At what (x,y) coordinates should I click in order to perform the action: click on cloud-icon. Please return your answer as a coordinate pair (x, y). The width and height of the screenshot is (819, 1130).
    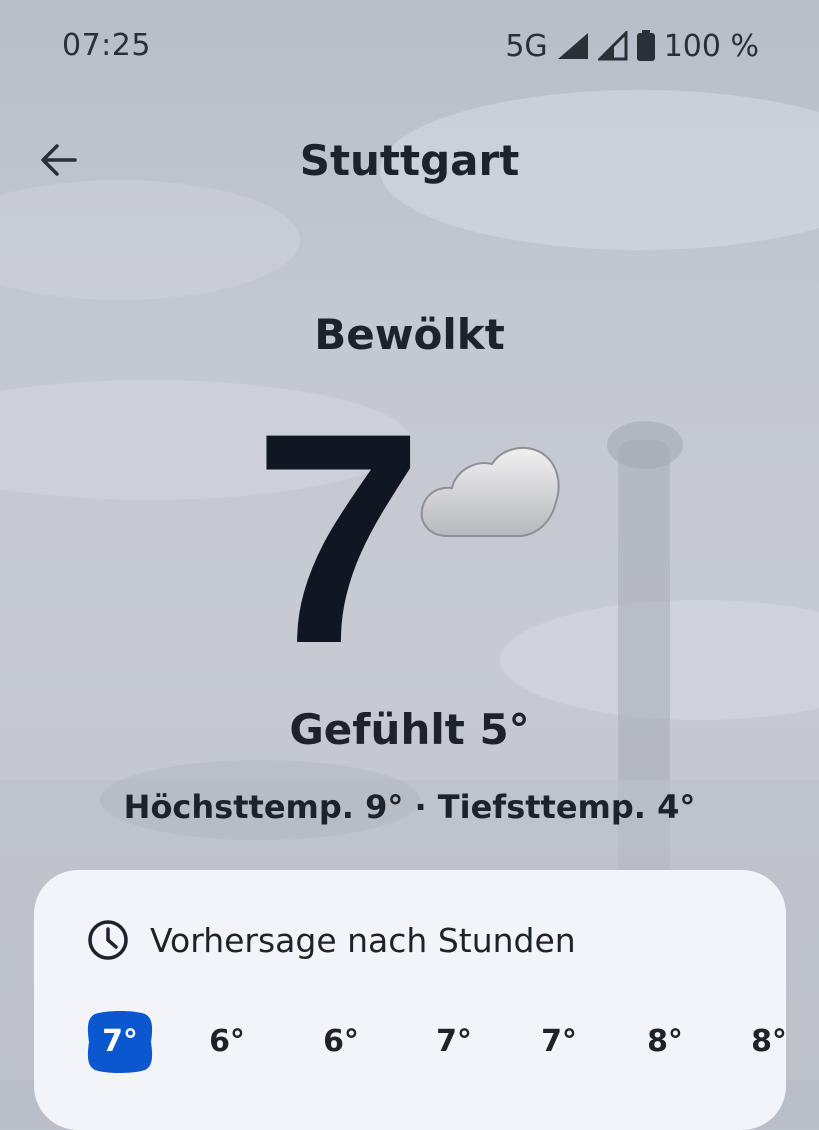
    Looking at the image, I should click on (490, 492).